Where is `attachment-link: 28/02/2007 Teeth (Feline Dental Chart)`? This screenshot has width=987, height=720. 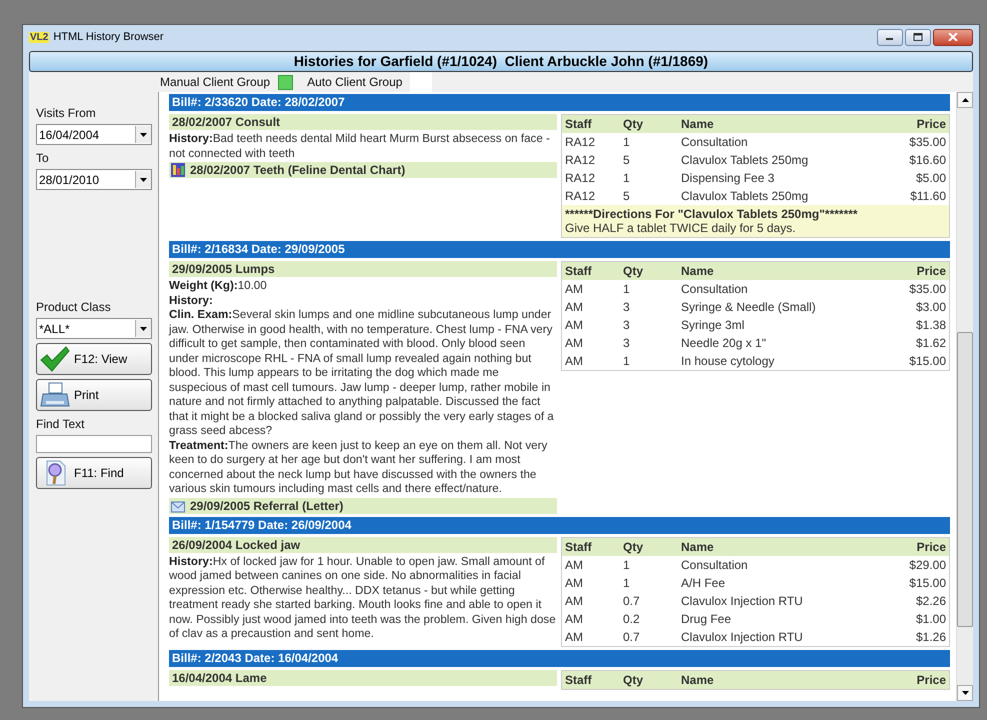 attachment-link: 28/02/2007 Teeth (Feline Dental Chart) is located at coordinates (363, 170).